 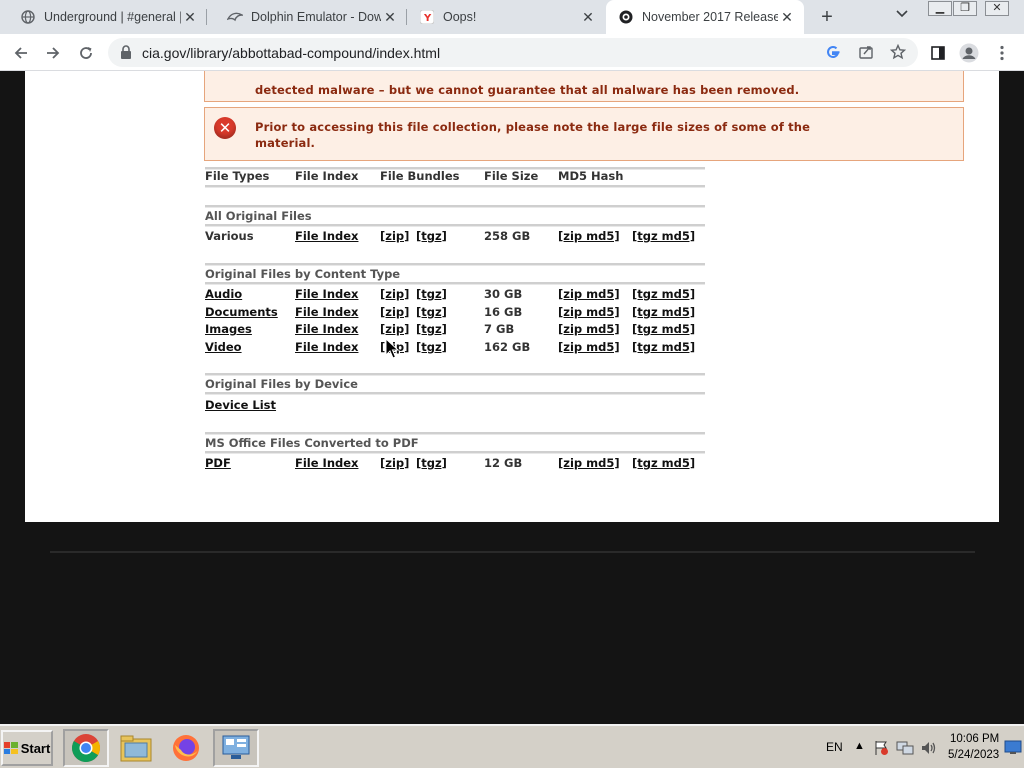 What do you see at coordinates (965, 8) in the screenshot?
I see `restore-icon: ❐` at bounding box center [965, 8].